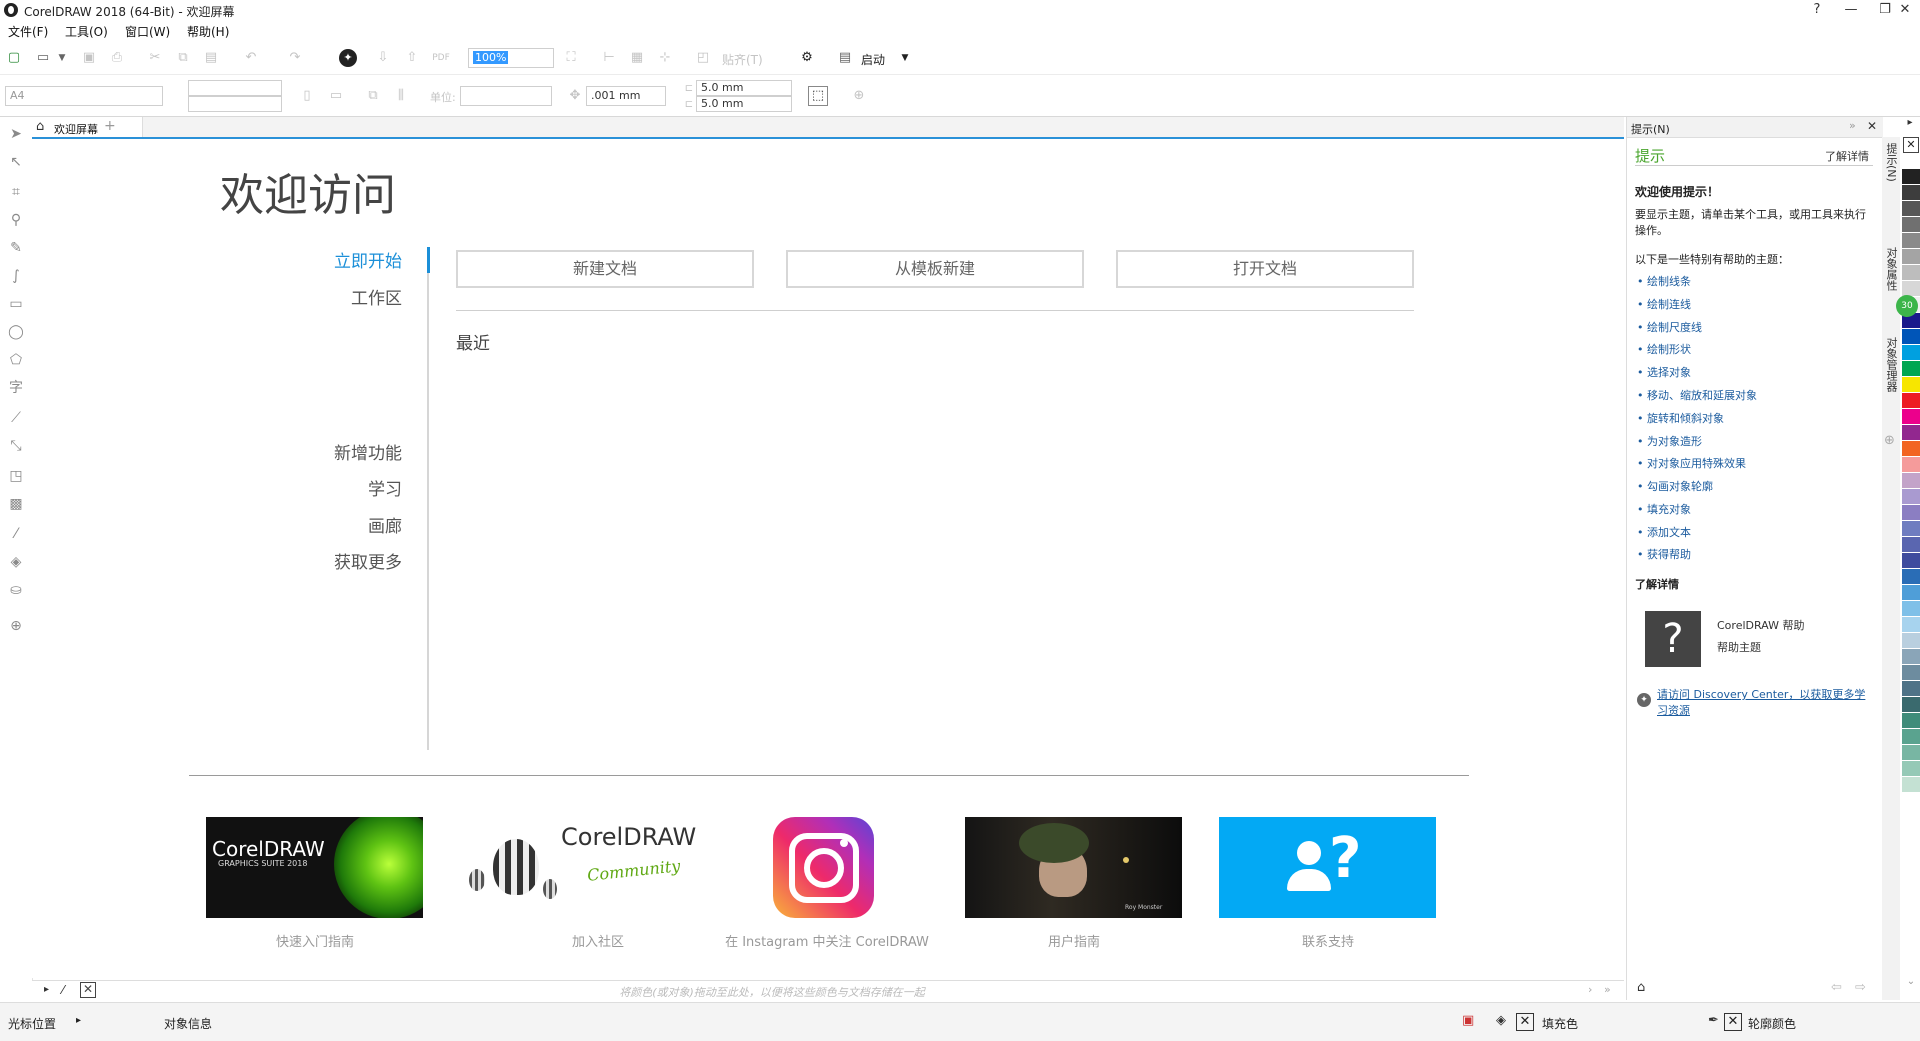  Describe the element at coordinates (703, 58) in the screenshot. I see `snap-icon: ◰` at that location.